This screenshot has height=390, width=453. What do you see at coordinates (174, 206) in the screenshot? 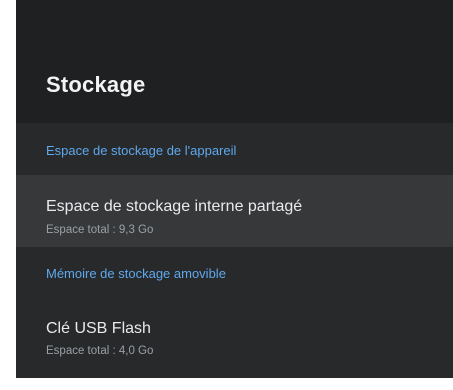
I see `list-item-title: Espace de stockage interne partagé` at bounding box center [174, 206].